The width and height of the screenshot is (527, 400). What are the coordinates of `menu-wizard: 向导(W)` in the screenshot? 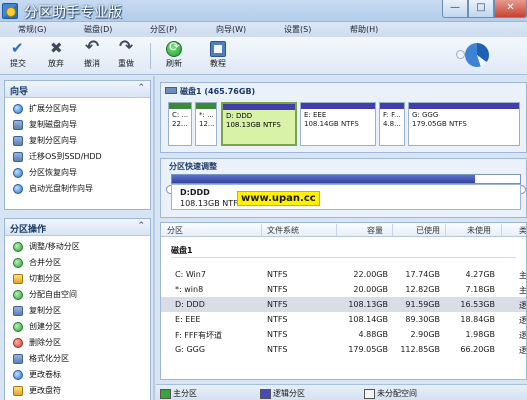 It's located at (231, 29).